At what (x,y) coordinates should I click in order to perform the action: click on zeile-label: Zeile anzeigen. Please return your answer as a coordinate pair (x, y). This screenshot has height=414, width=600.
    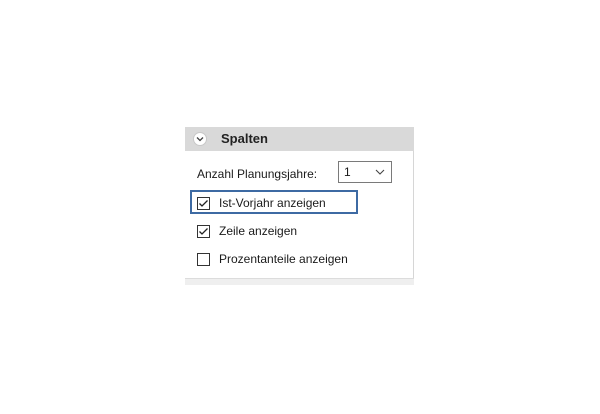
    Looking at the image, I should click on (258, 231).